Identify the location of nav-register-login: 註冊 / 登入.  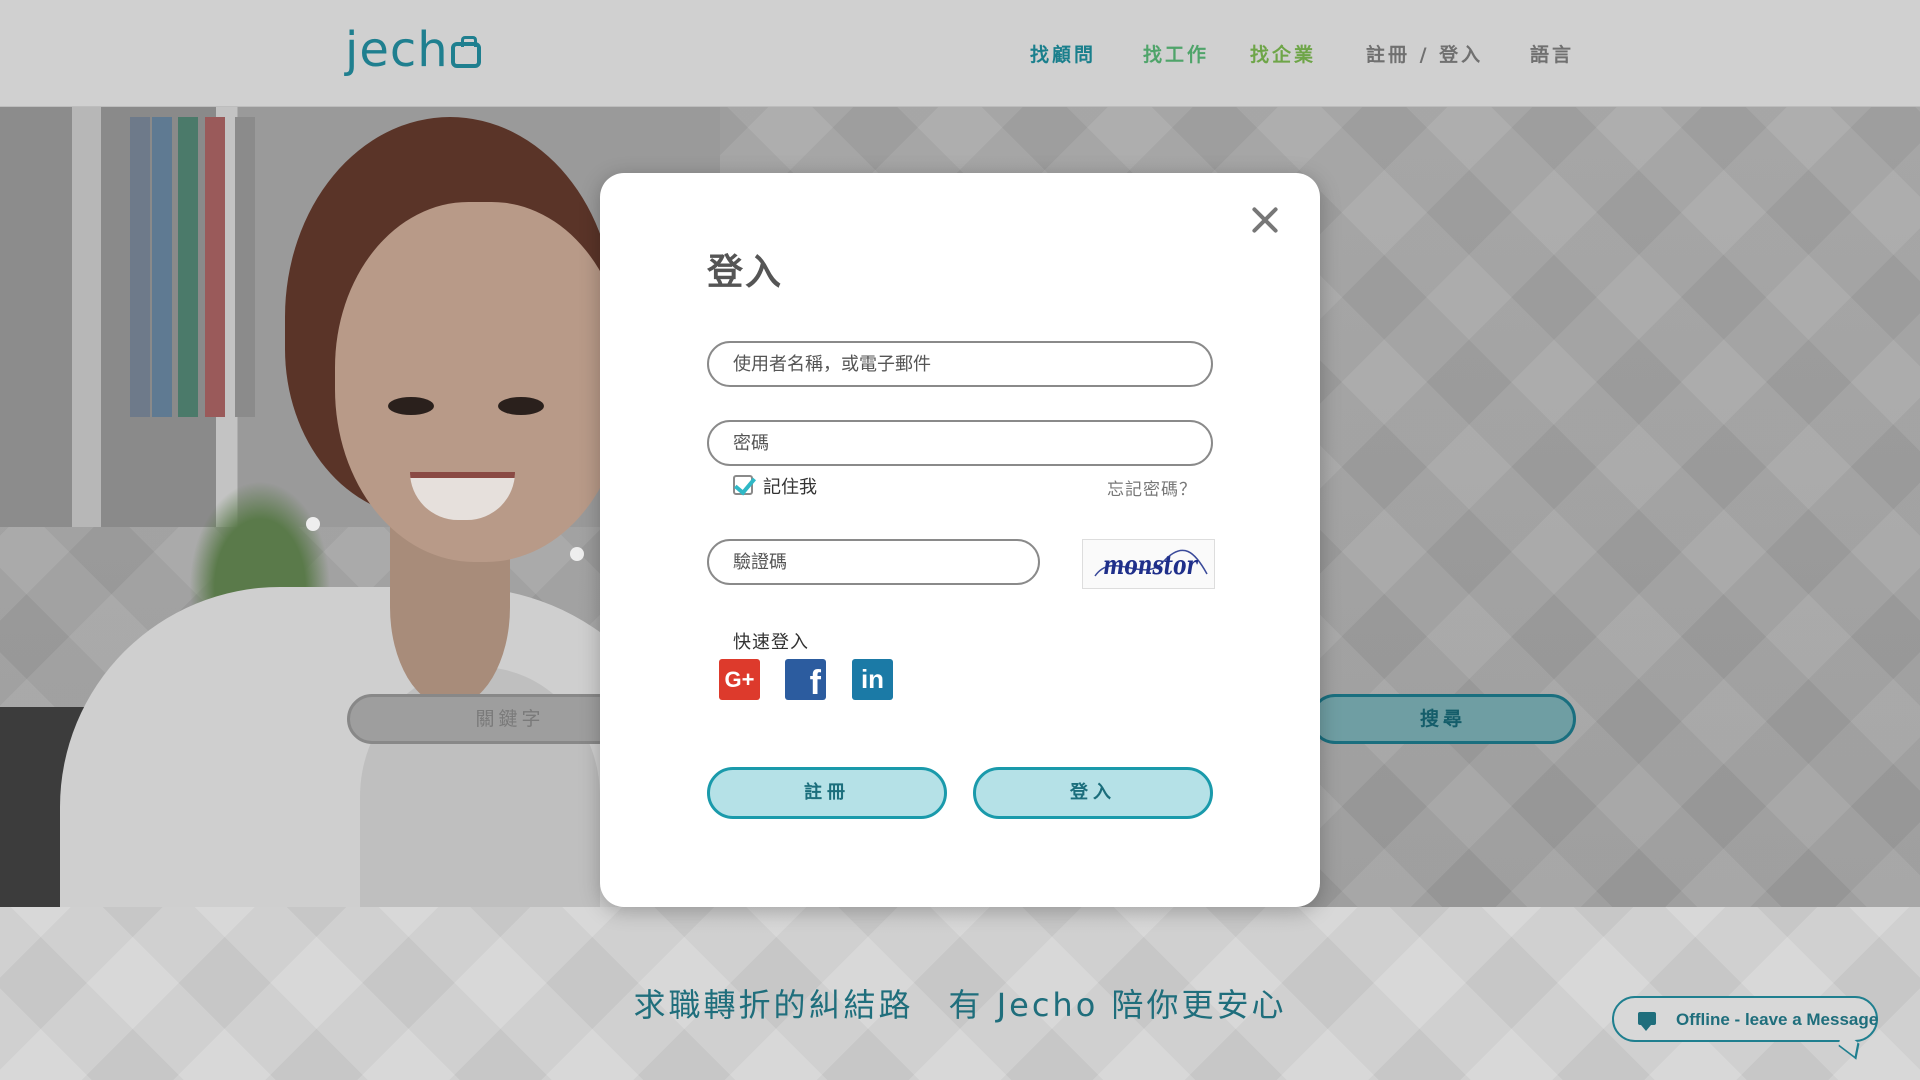
(1424, 53).